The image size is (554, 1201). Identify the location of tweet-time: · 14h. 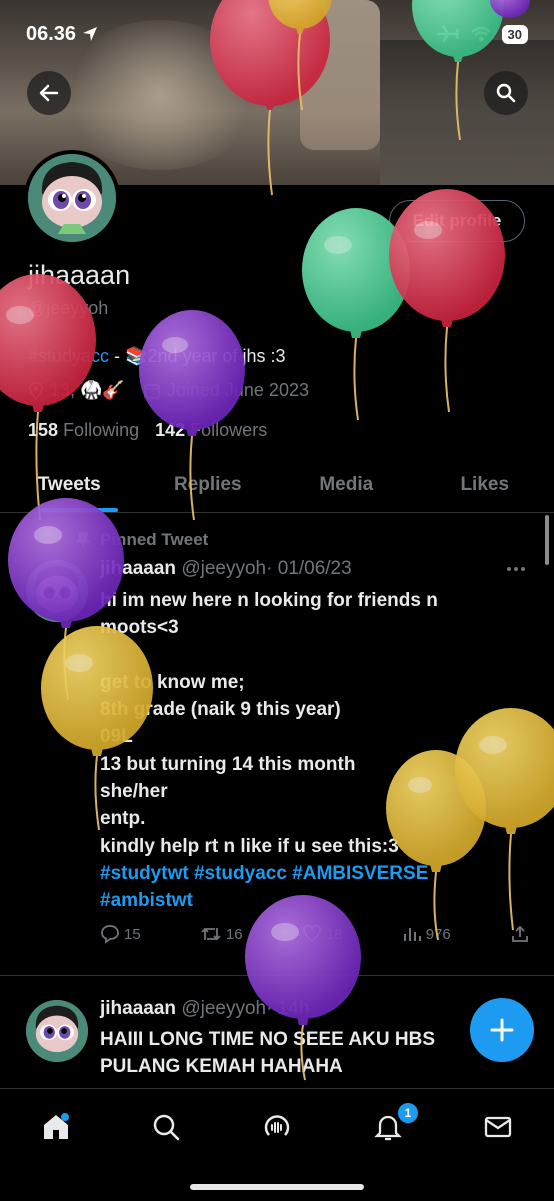
(287, 1008).